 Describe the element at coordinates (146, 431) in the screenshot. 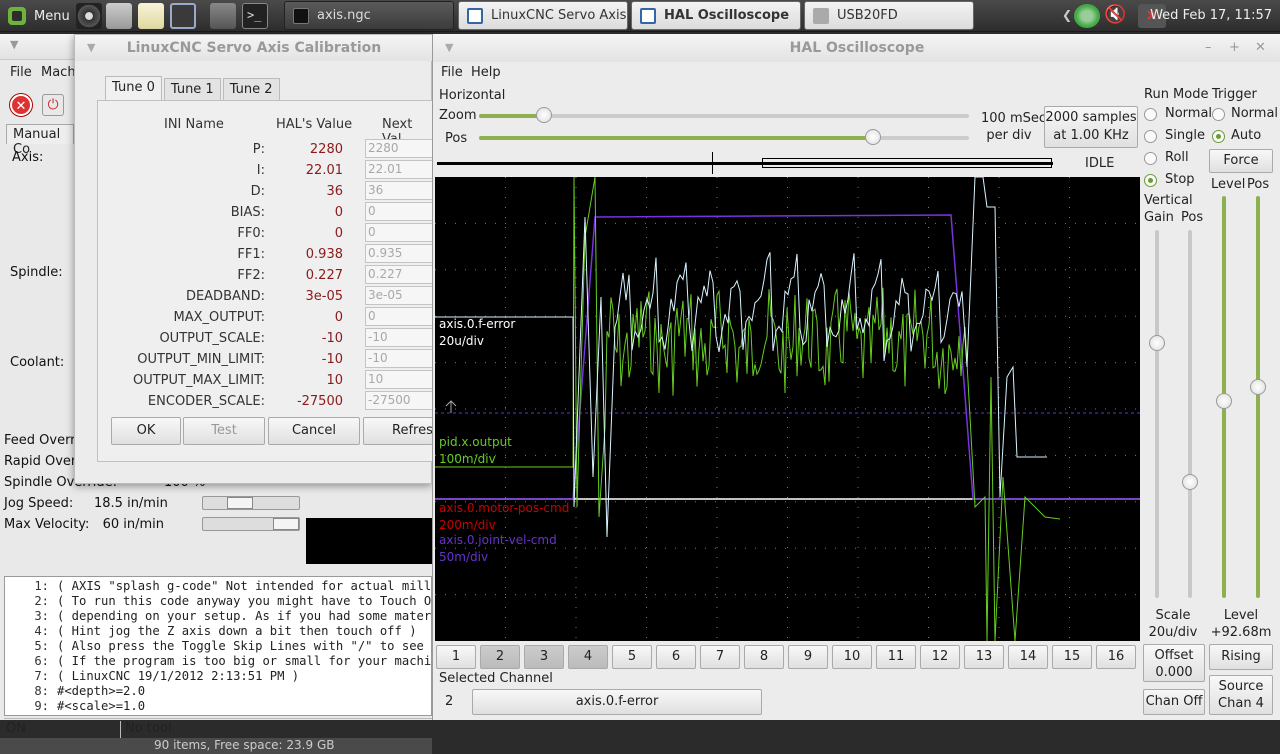

I see `ok-button: OK` at that location.